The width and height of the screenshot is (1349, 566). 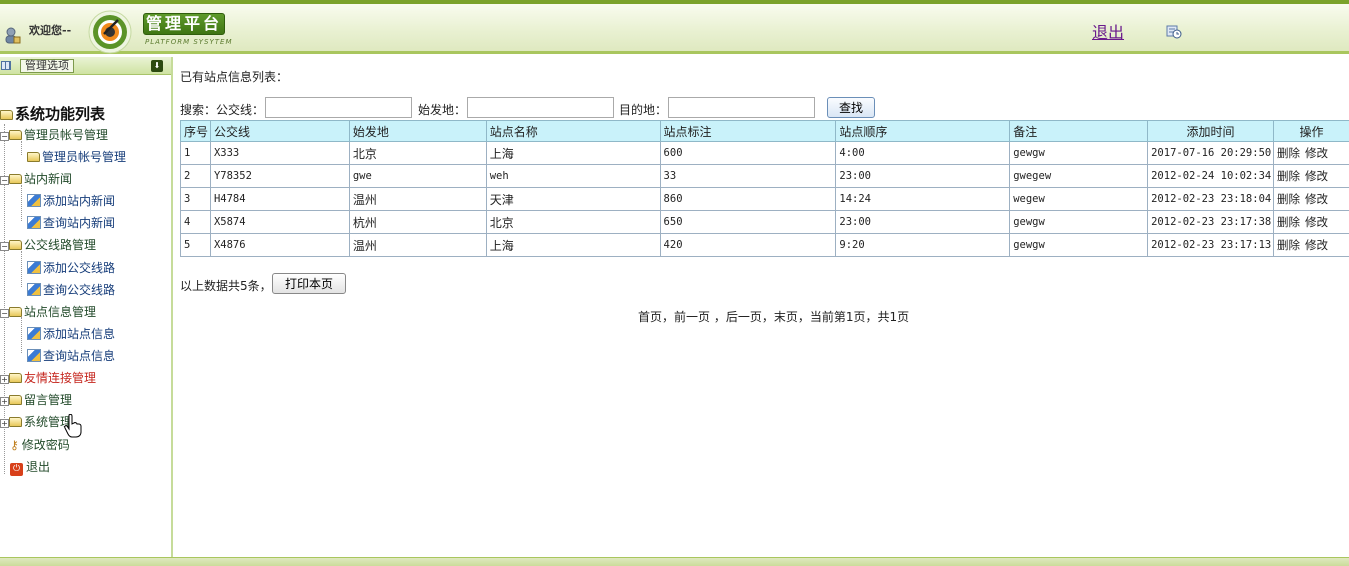 I want to click on logout-link: 退出, so click(x=1108, y=31).